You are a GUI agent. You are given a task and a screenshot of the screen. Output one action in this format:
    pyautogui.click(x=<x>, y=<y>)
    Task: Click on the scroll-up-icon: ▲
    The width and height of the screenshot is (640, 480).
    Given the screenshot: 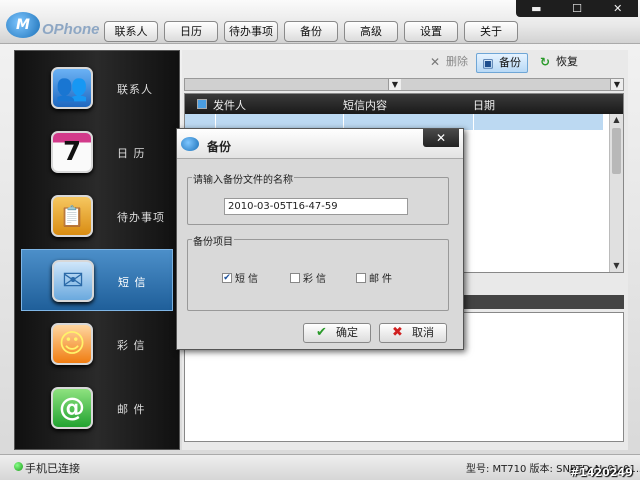 What is the action you would take?
    pyautogui.click(x=616, y=120)
    